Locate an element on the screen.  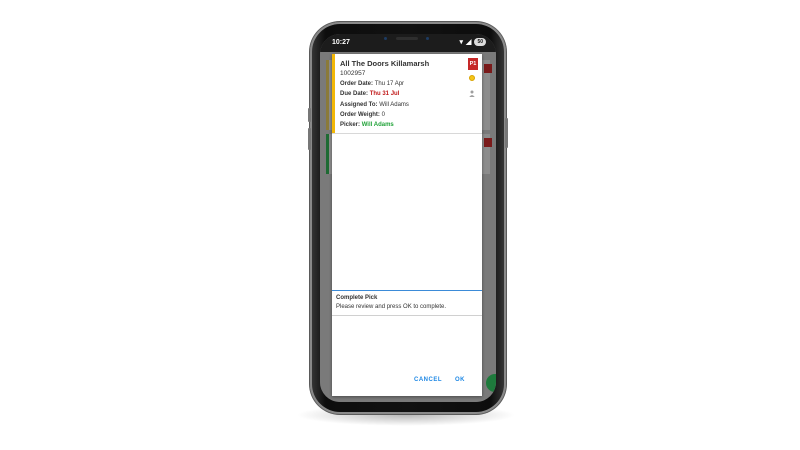
assigned-to-value: Will Adams is located at coordinates (394, 105).